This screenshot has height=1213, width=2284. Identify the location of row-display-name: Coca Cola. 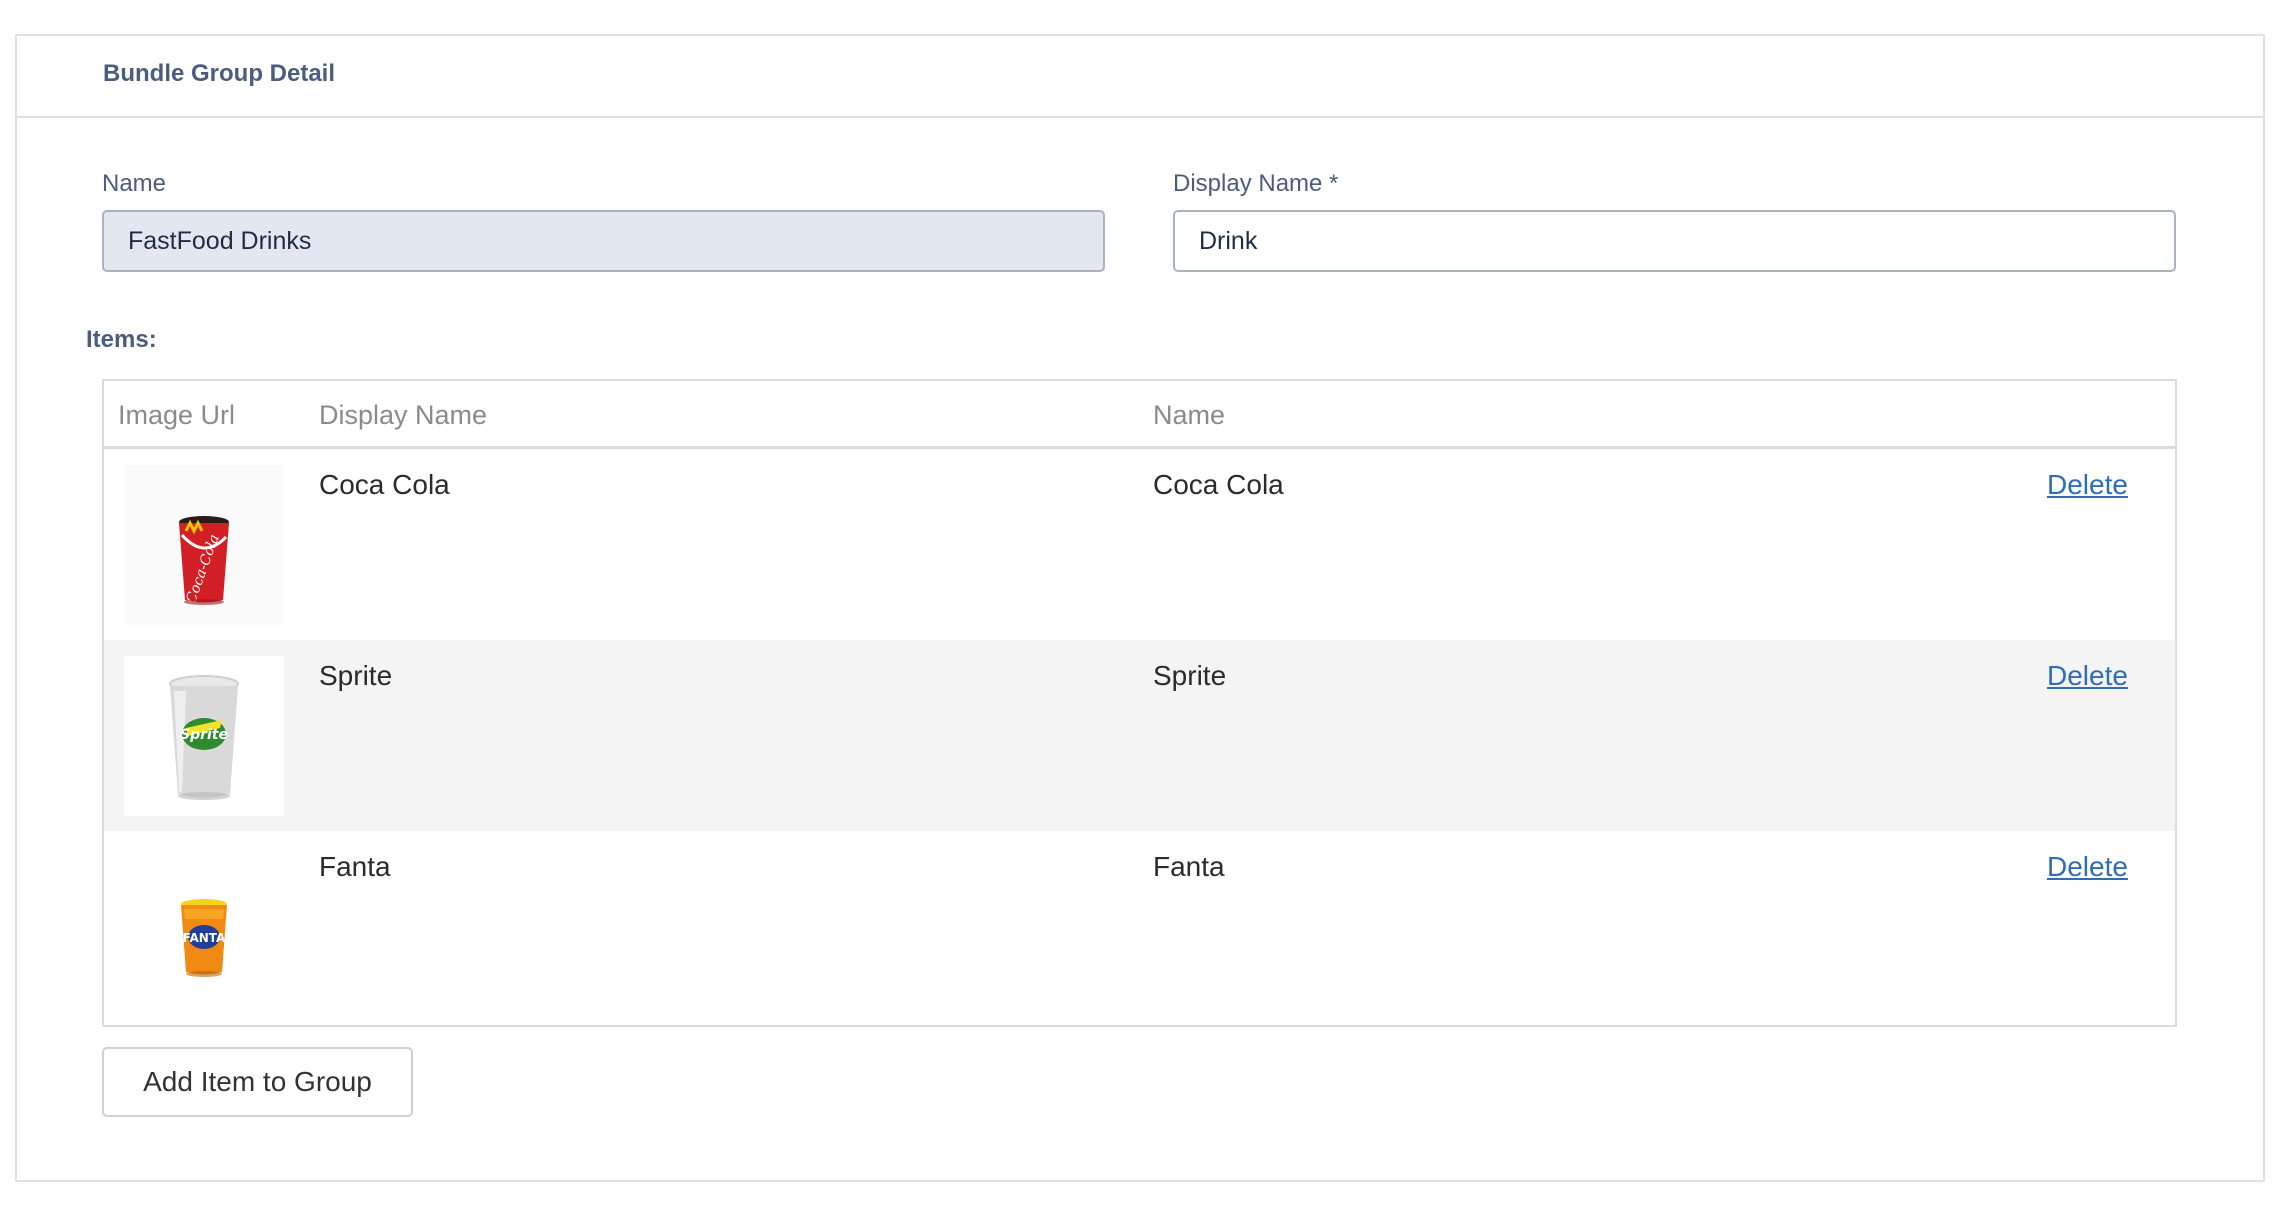
(384, 484).